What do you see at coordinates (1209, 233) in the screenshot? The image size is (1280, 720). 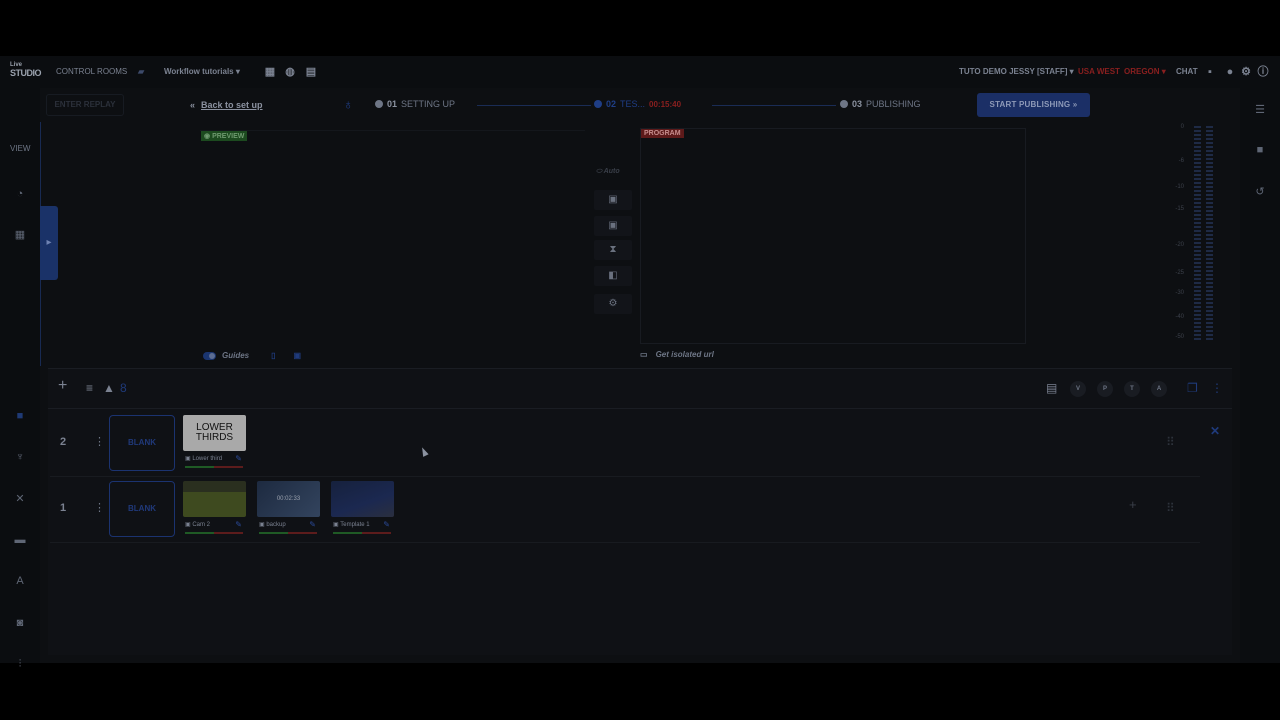 I see `meter-bar-right` at bounding box center [1209, 233].